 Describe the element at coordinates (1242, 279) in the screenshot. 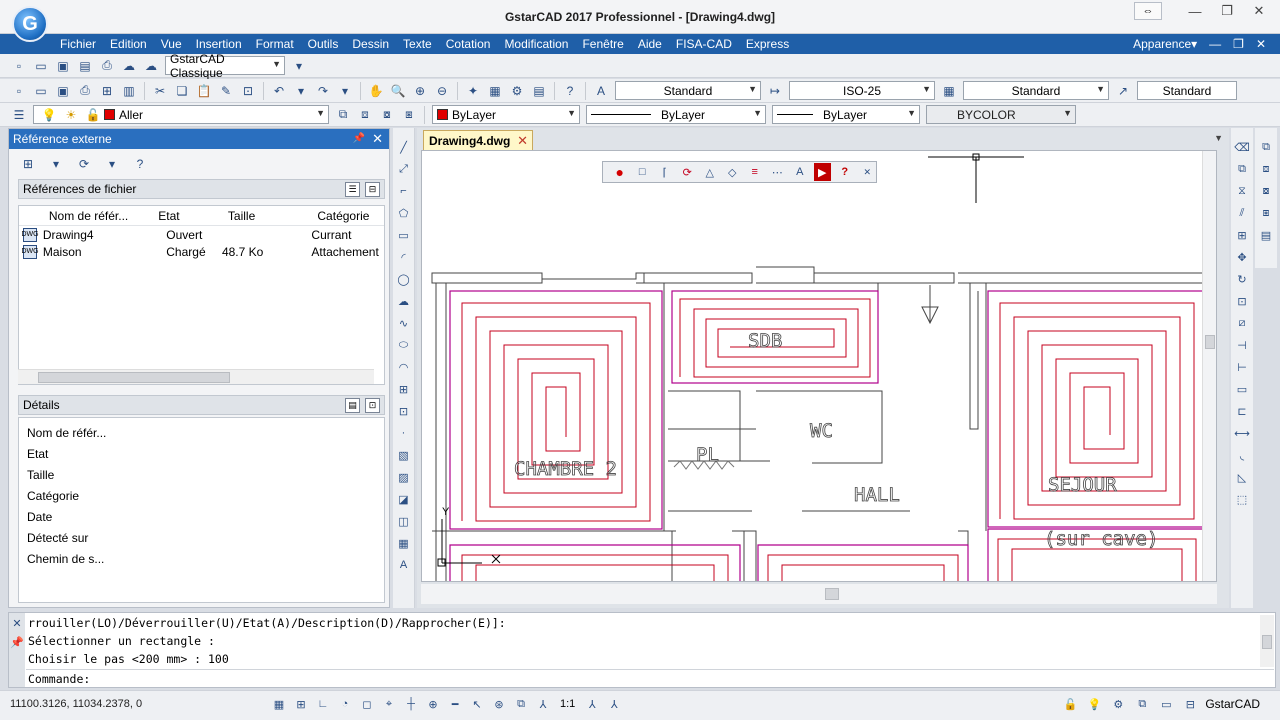

I see `rotate-icon: ↻` at that location.